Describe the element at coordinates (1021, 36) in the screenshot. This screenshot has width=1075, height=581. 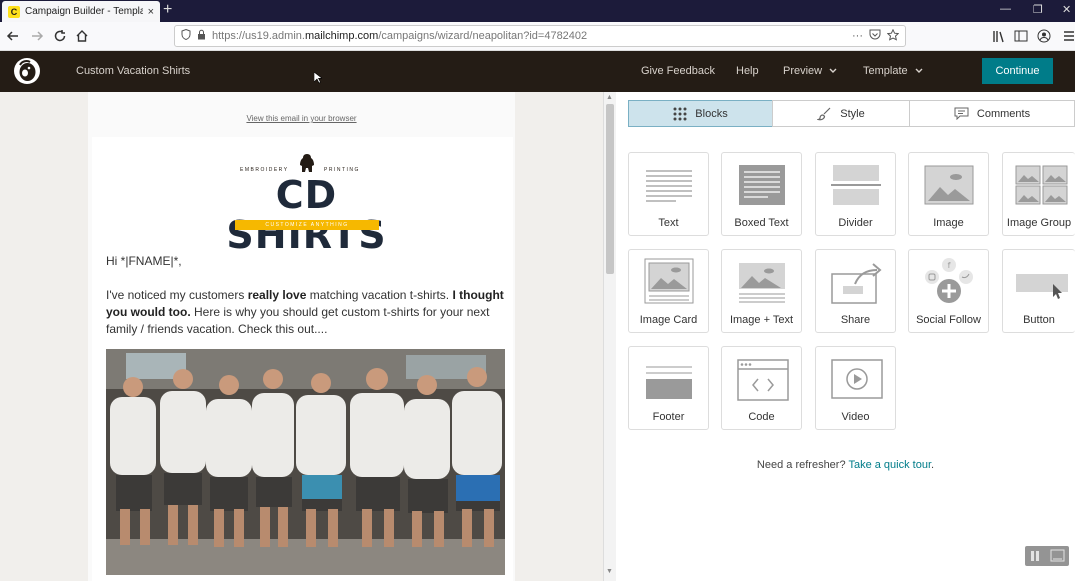
I see `sidebar-icon` at that location.